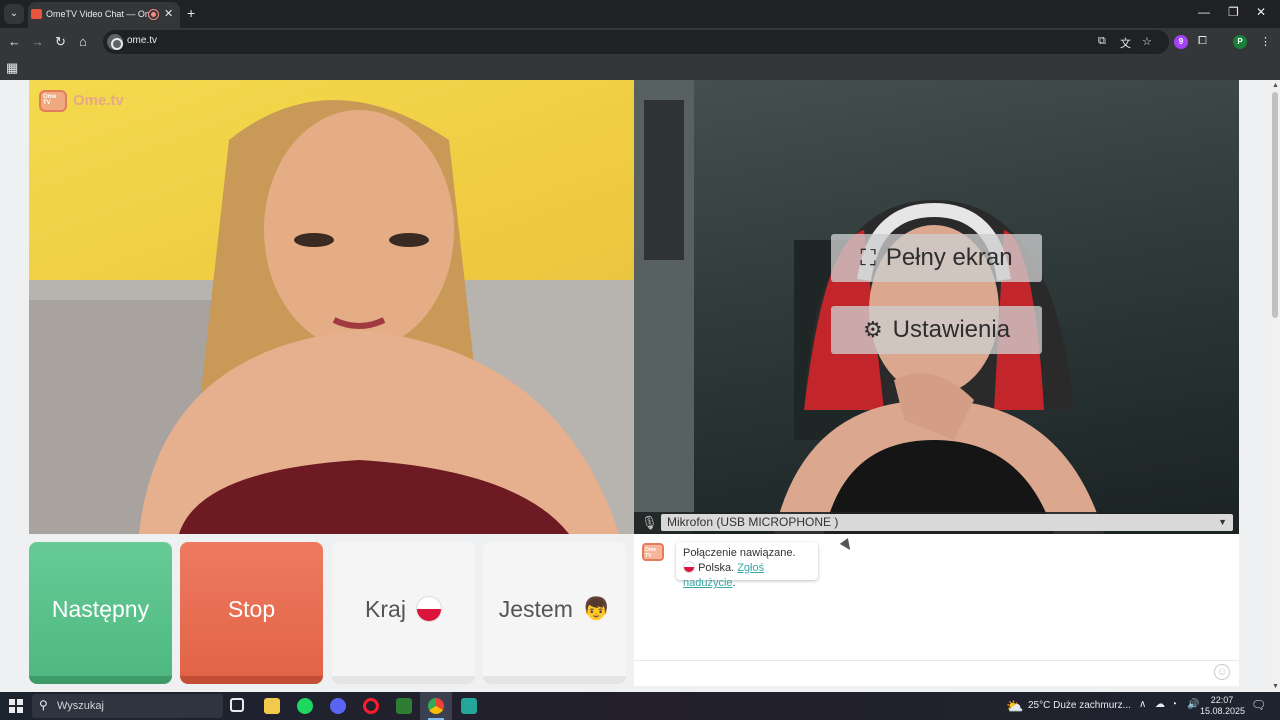  I want to click on microphone-select-value: Mikrofon (USB MICROPHONE ), so click(753, 522).